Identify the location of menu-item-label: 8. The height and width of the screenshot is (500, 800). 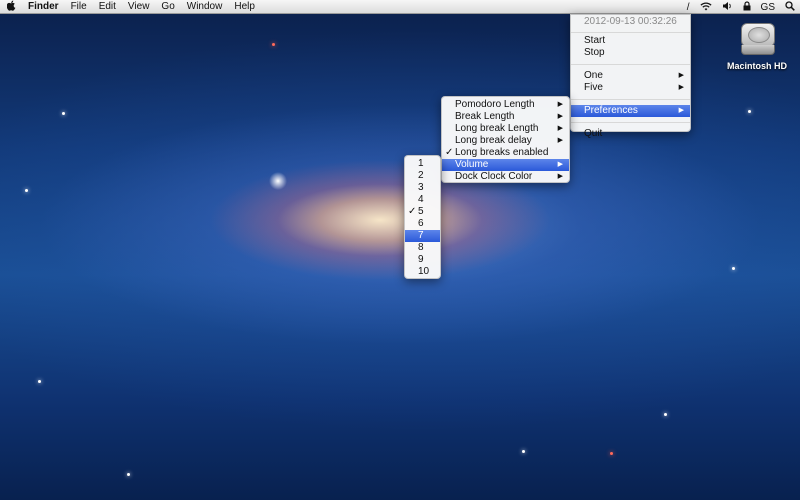
(421, 247).